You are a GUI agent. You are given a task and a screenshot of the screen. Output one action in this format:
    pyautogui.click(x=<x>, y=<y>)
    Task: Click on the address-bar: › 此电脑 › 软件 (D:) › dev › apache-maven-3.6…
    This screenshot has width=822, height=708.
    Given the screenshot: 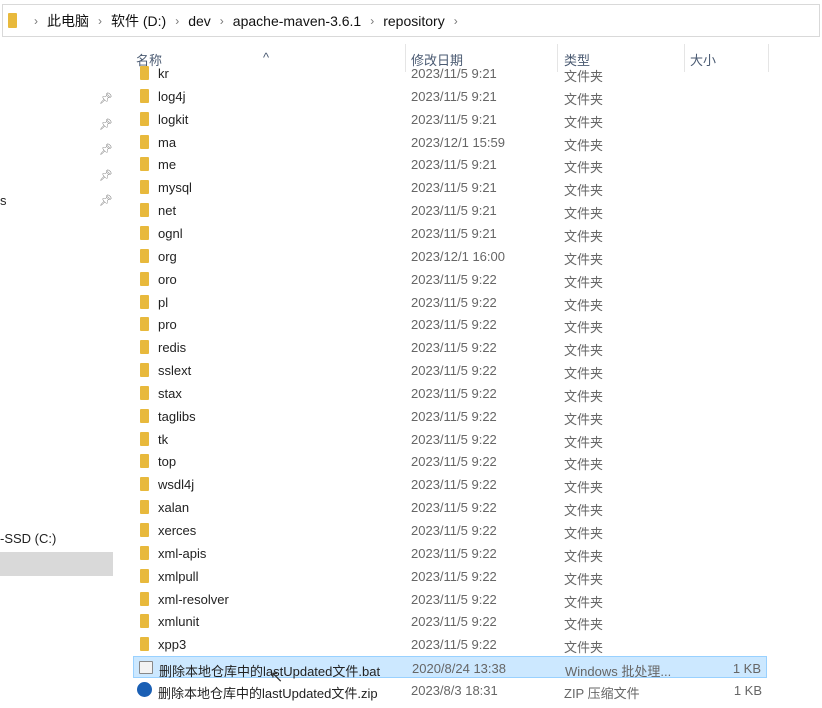 What is the action you would take?
    pyautogui.click(x=411, y=20)
    